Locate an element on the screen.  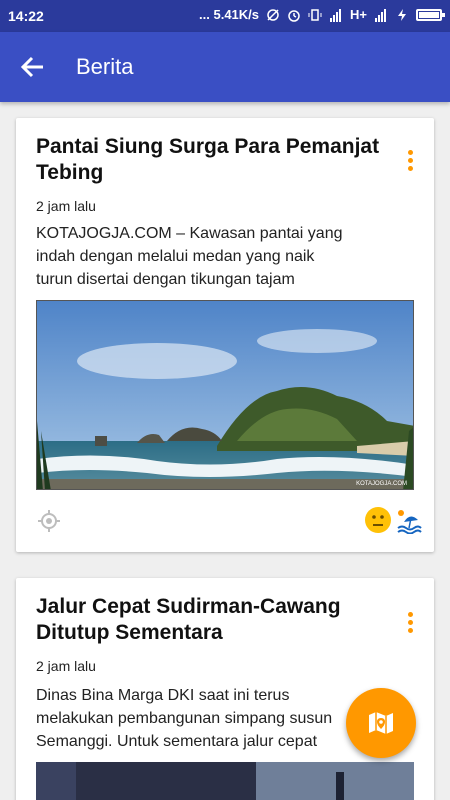
alarm-off-icon is located at coordinates (273, 14).